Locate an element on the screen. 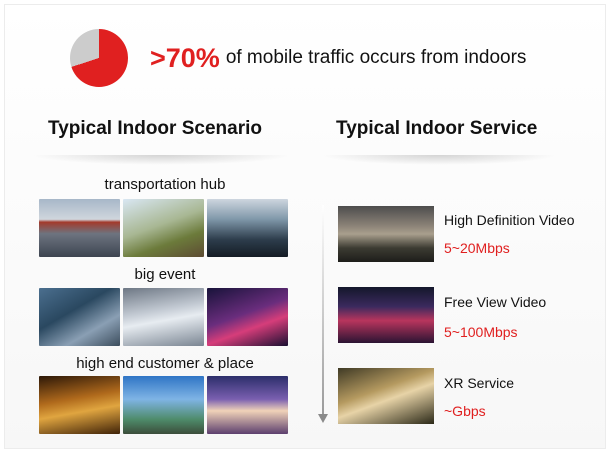  exhibition-center-photo is located at coordinates (79, 317).